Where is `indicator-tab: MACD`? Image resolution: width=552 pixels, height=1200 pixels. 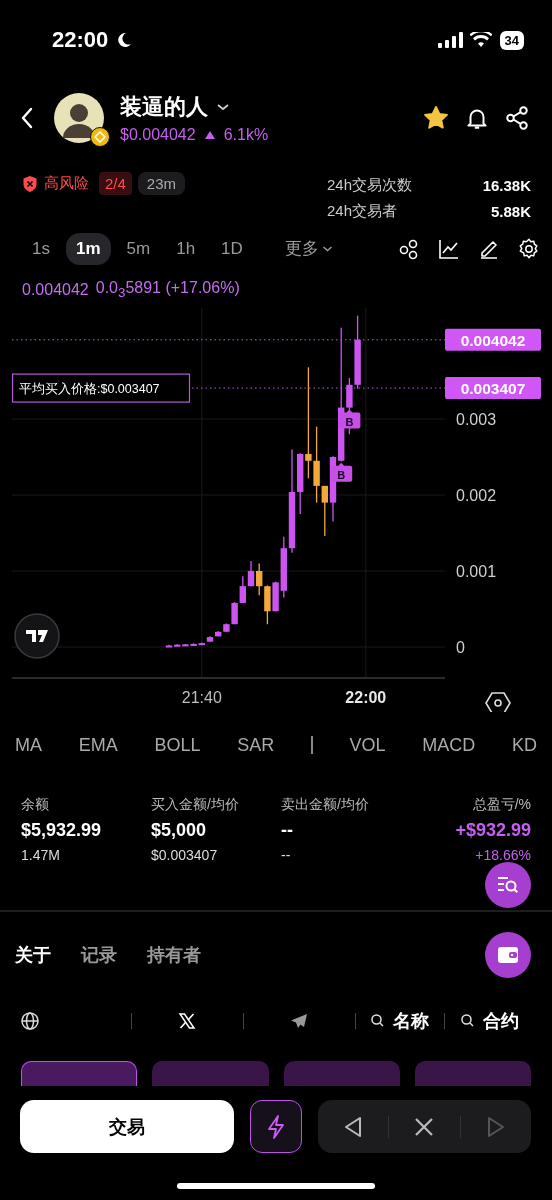 indicator-tab: MACD is located at coordinates (449, 745).